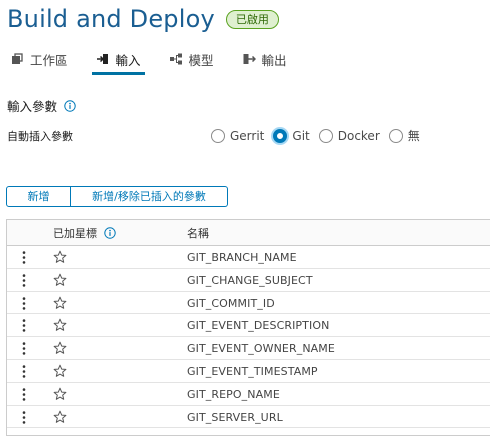 The width and height of the screenshot is (490, 436). I want to click on table-row: GIT_REPO_NAME, so click(248, 394).